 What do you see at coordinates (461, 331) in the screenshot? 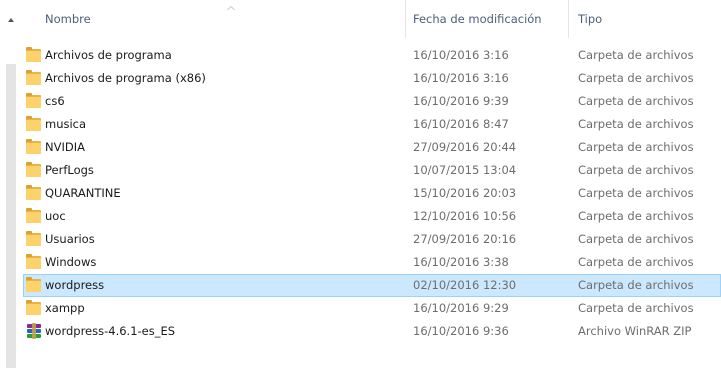
I see `file-modified-date: 16/10/2016 9:36` at bounding box center [461, 331].